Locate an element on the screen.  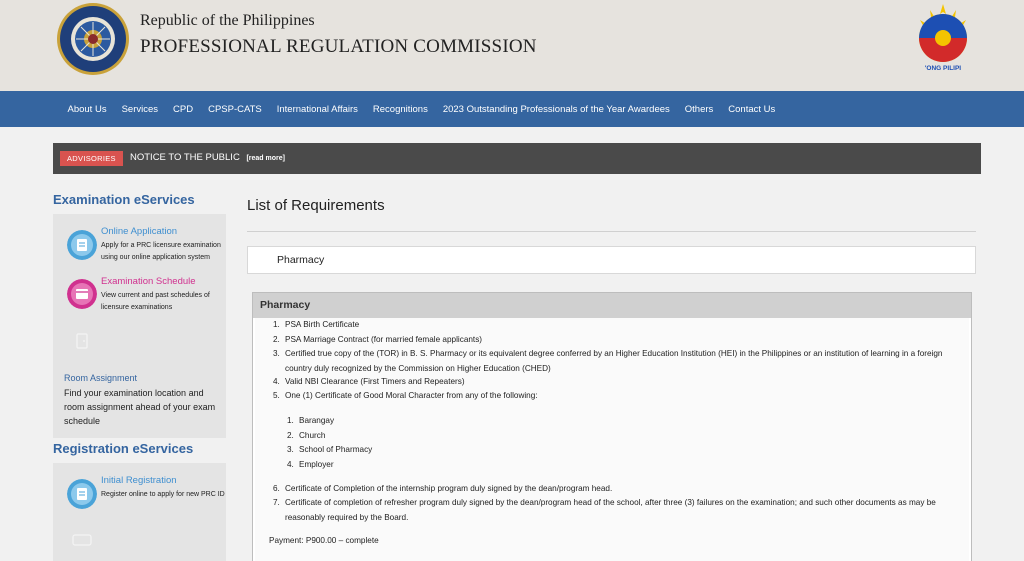
program-selected-value: Pharmacy is located at coordinates (301, 260).